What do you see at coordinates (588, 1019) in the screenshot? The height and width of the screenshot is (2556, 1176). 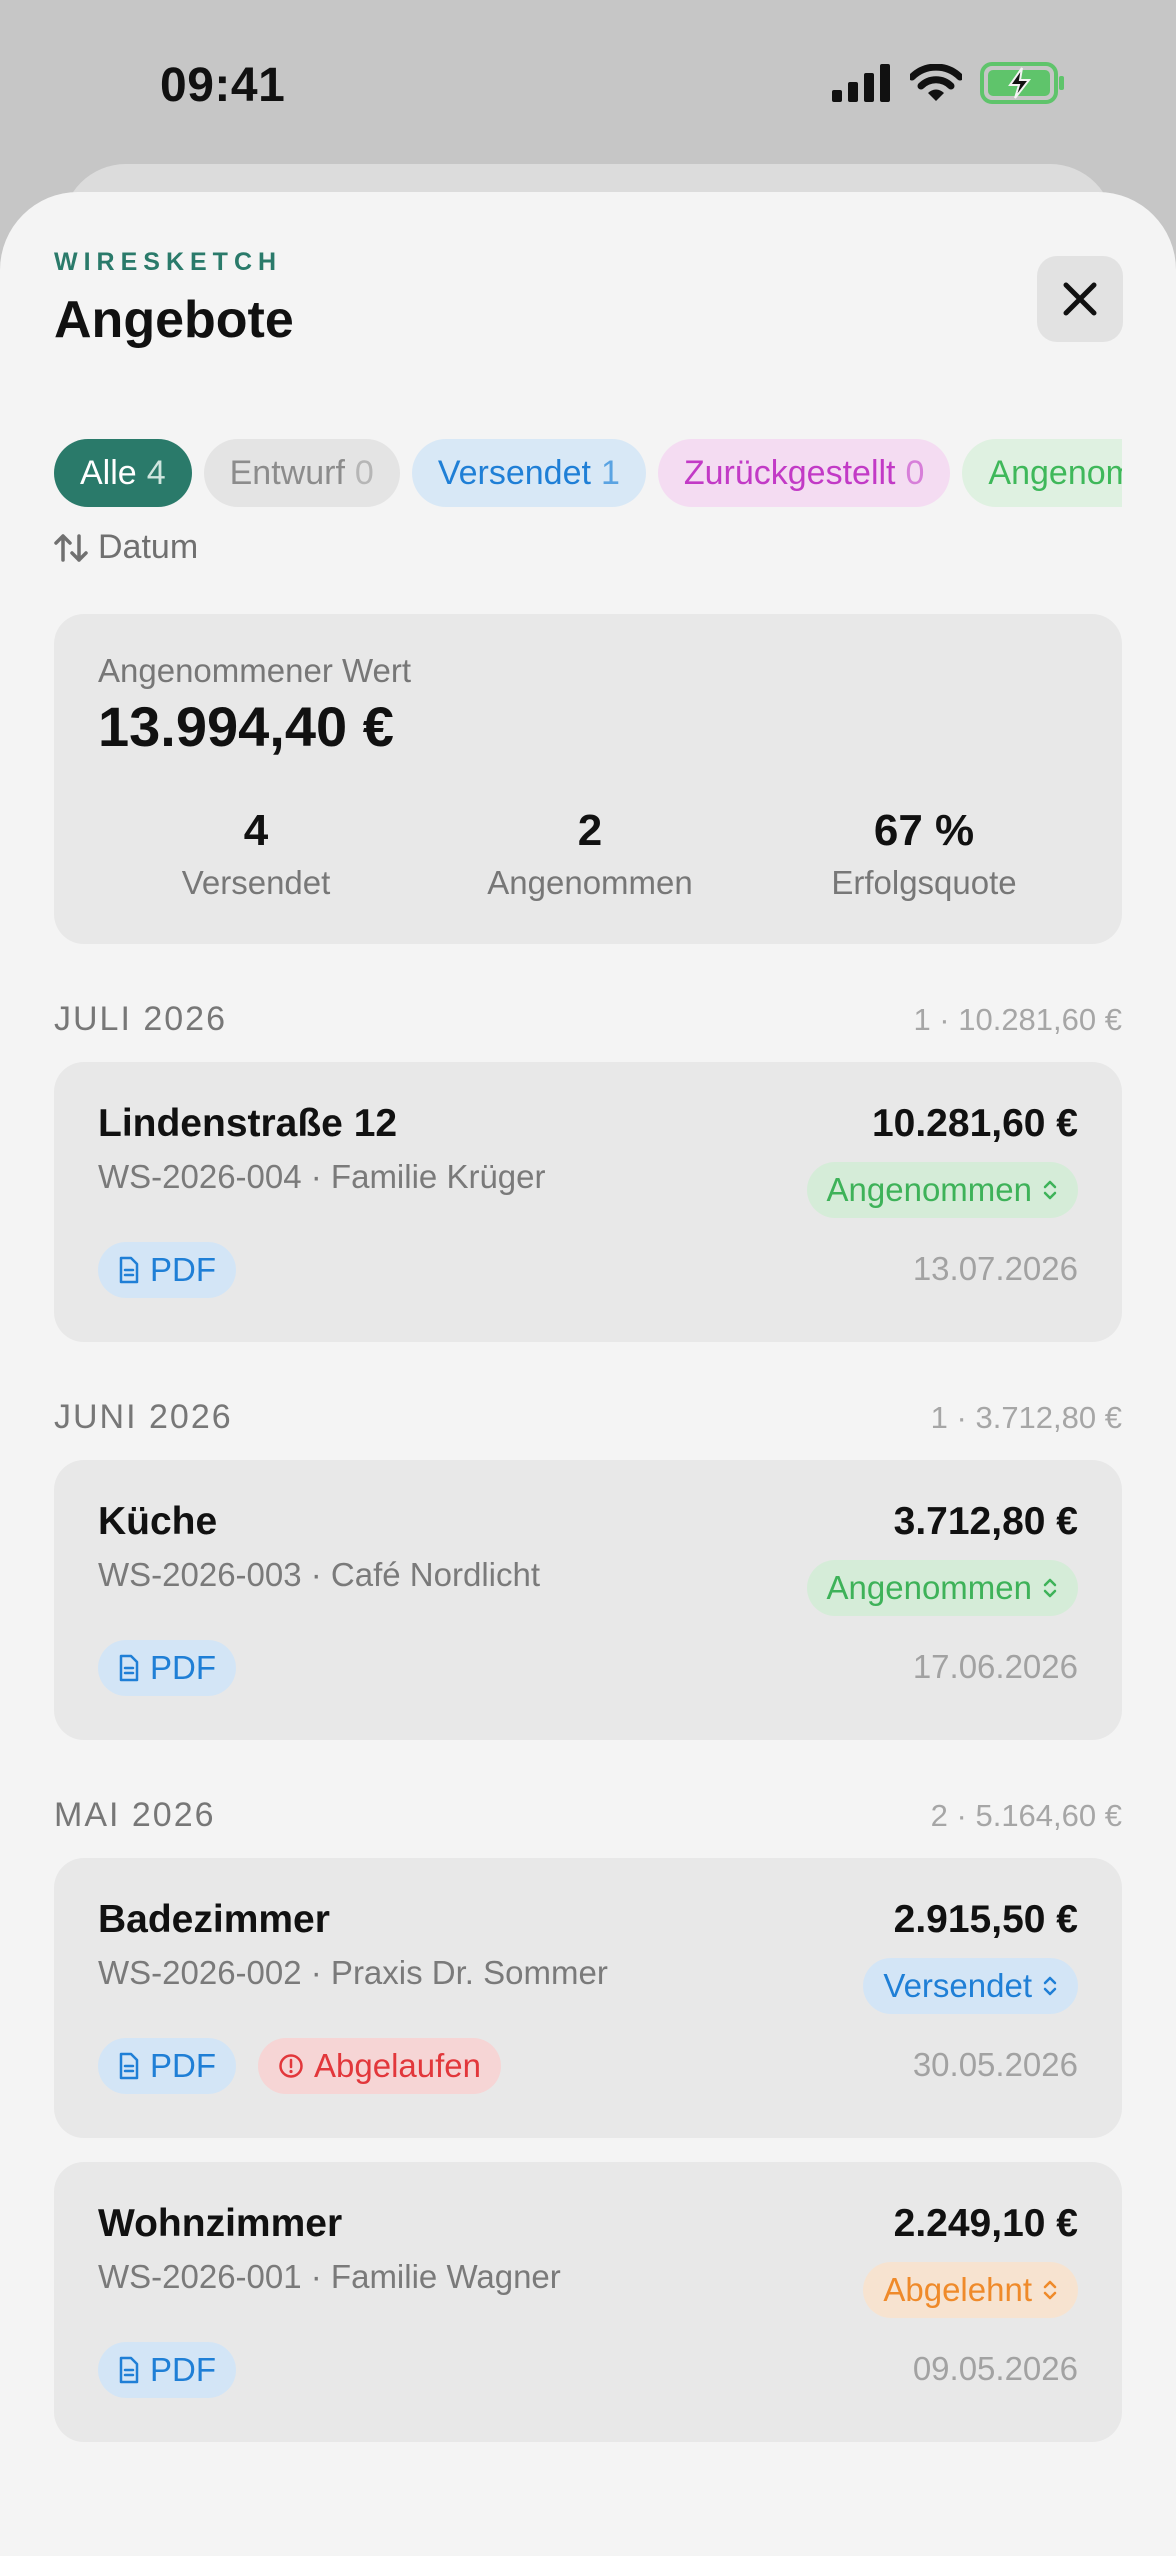 I see `section-header: JULI 2026 1 · 10.281,60 €` at bounding box center [588, 1019].